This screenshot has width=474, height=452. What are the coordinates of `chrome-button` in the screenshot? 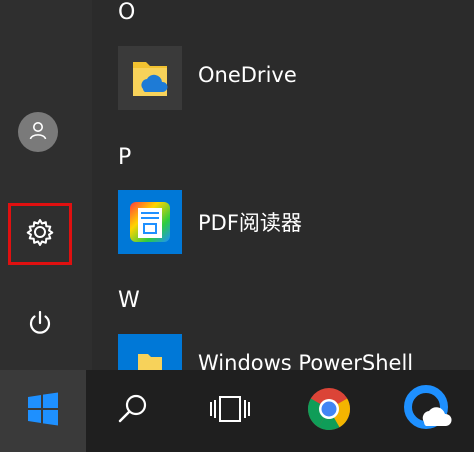 It's located at (329, 411).